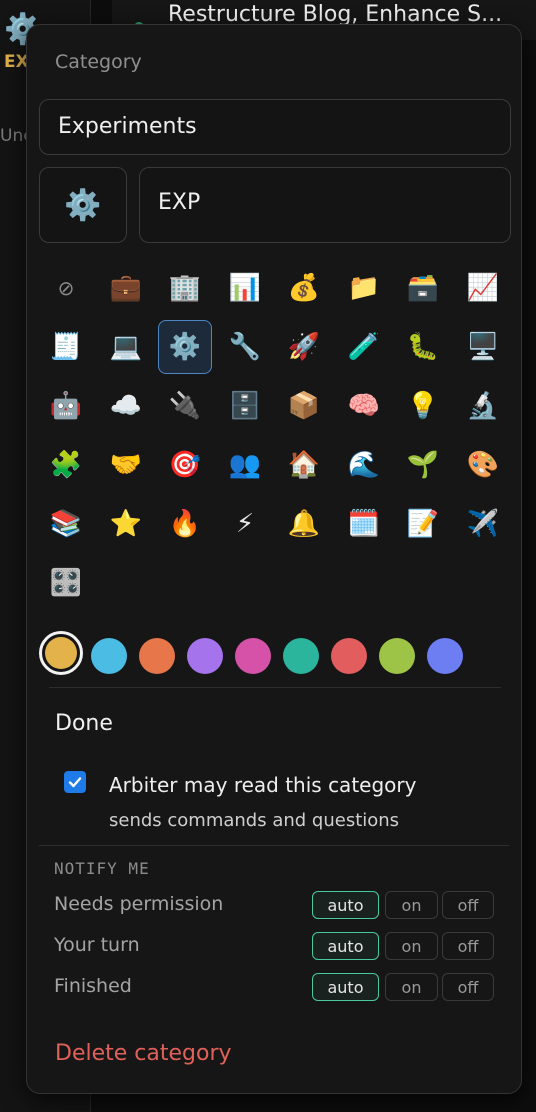  I want to click on notify-label: Finished, so click(93, 986).